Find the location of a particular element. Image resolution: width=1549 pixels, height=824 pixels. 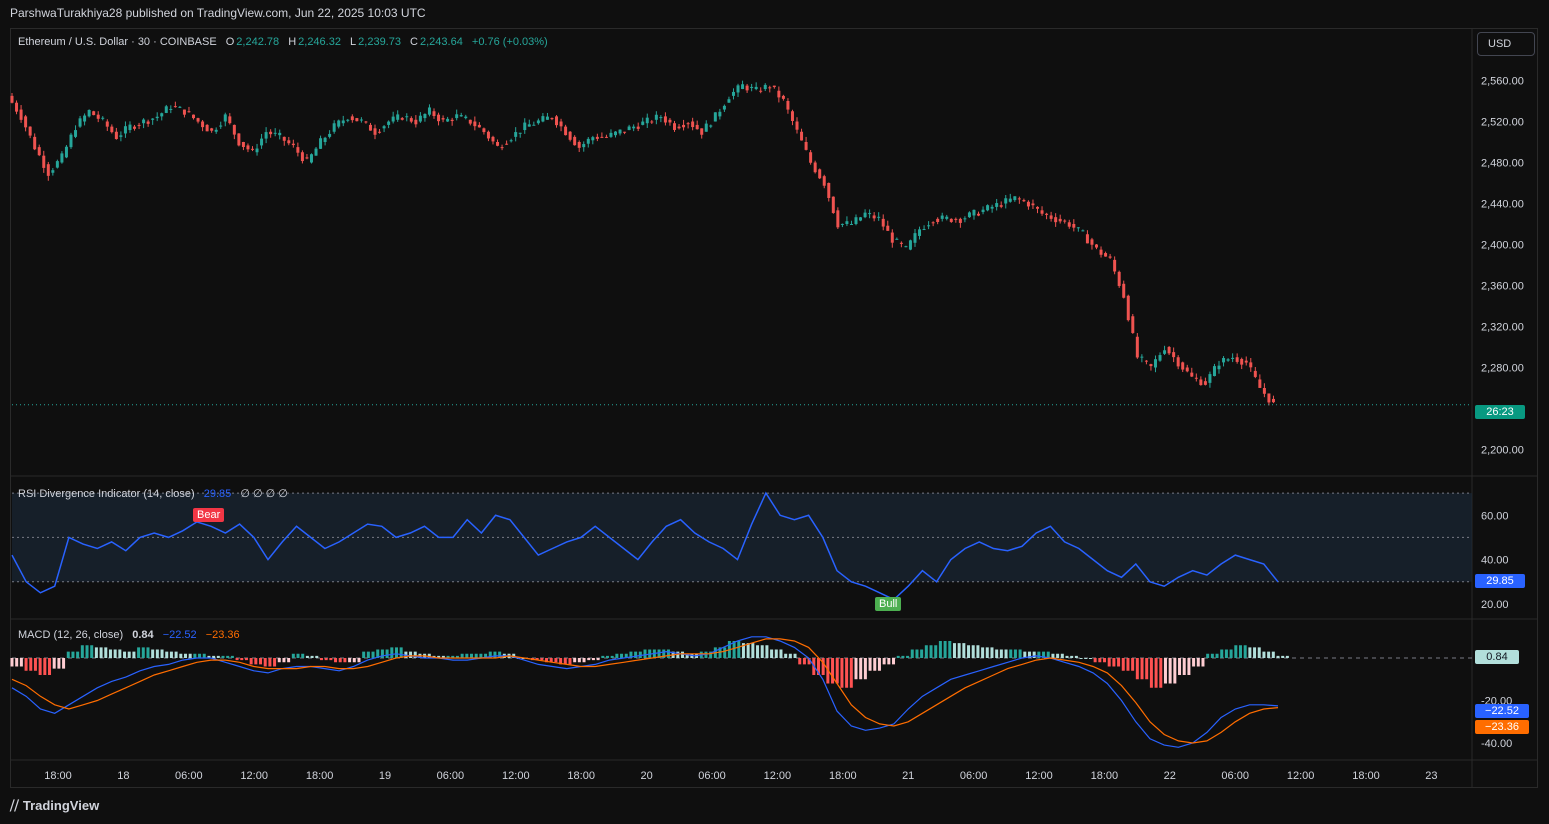

symbol-name: Ethereum / U.S. Dollar · 30 · COINBASE is located at coordinates (117, 42).